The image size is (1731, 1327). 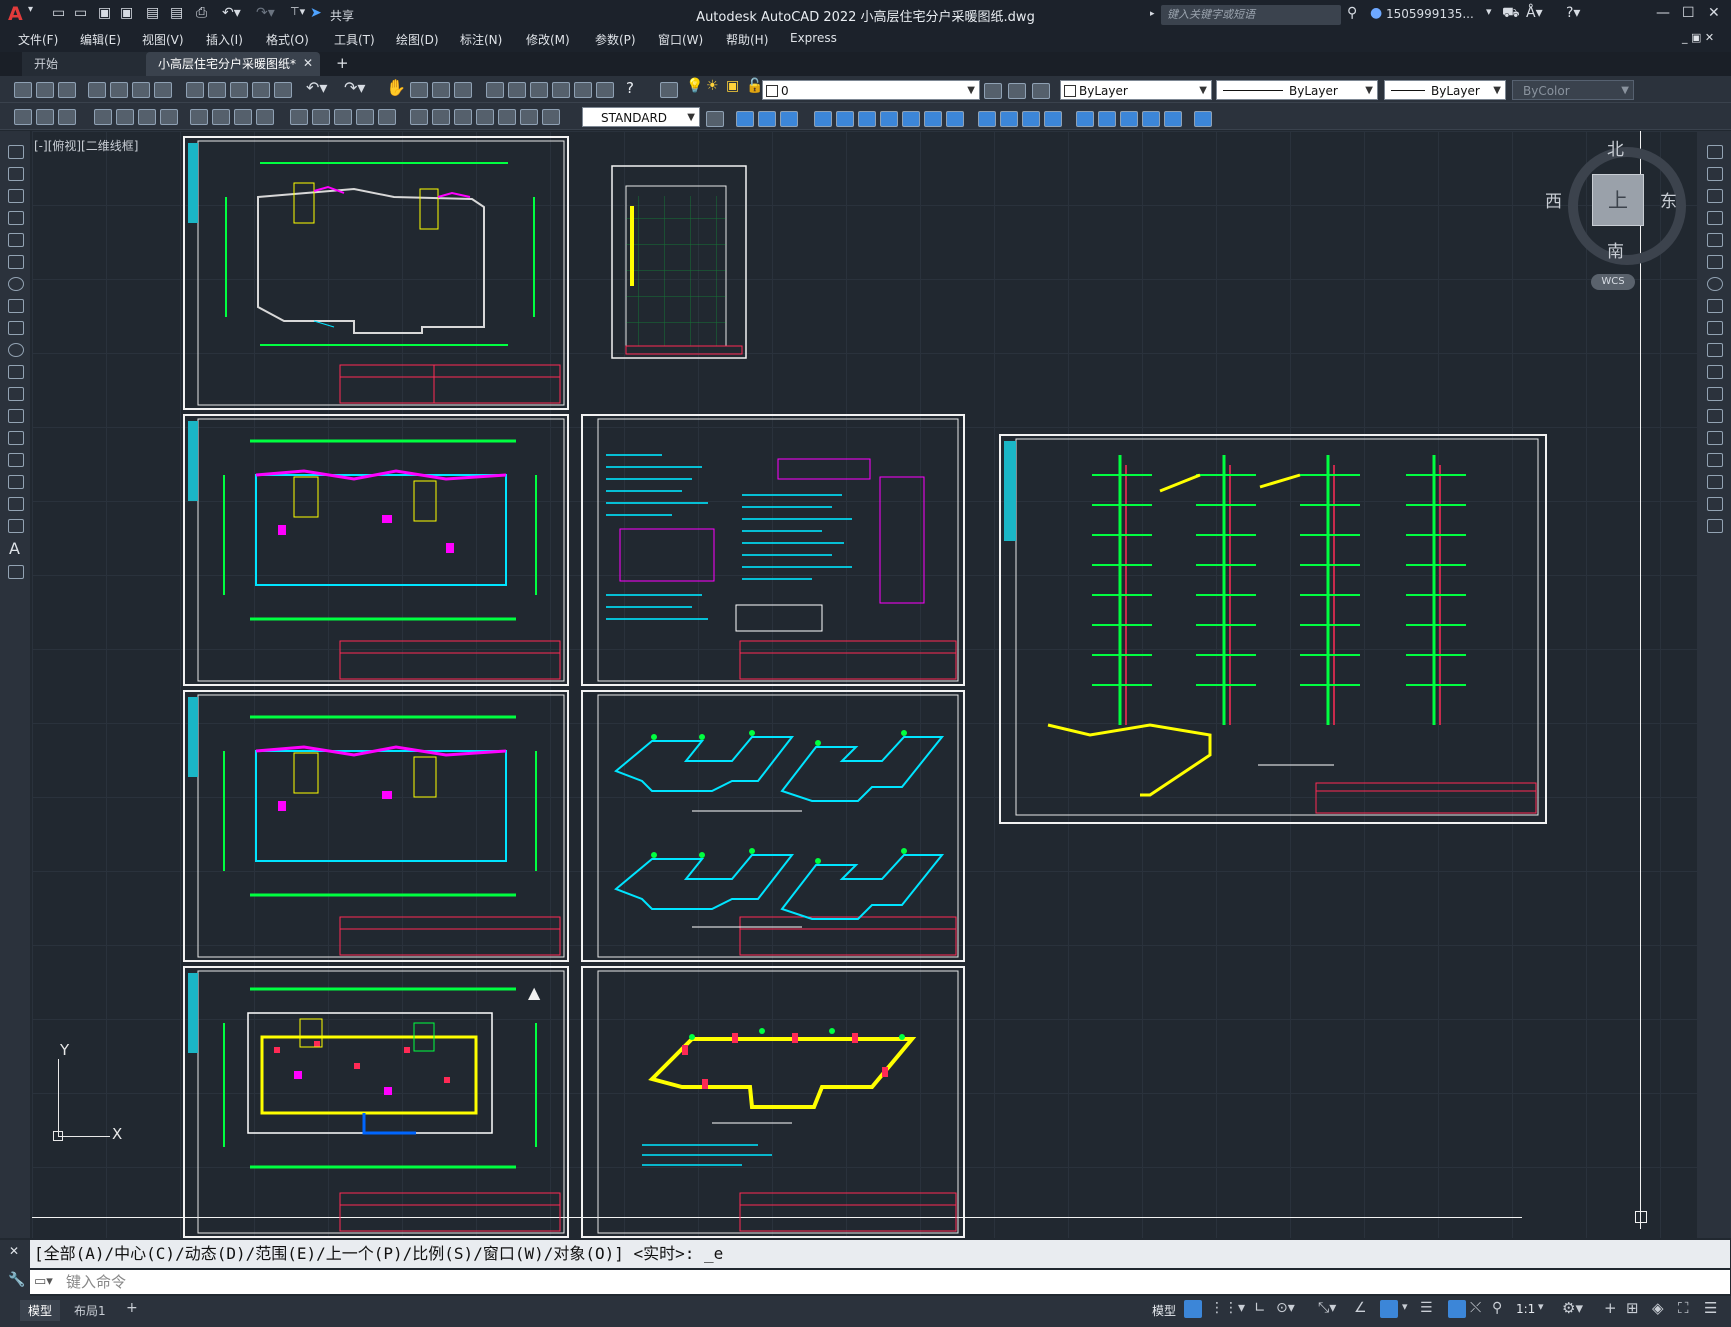 What do you see at coordinates (169, 117) in the screenshot?
I see `ordinate-dimension-icon` at bounding box center [169, 117].